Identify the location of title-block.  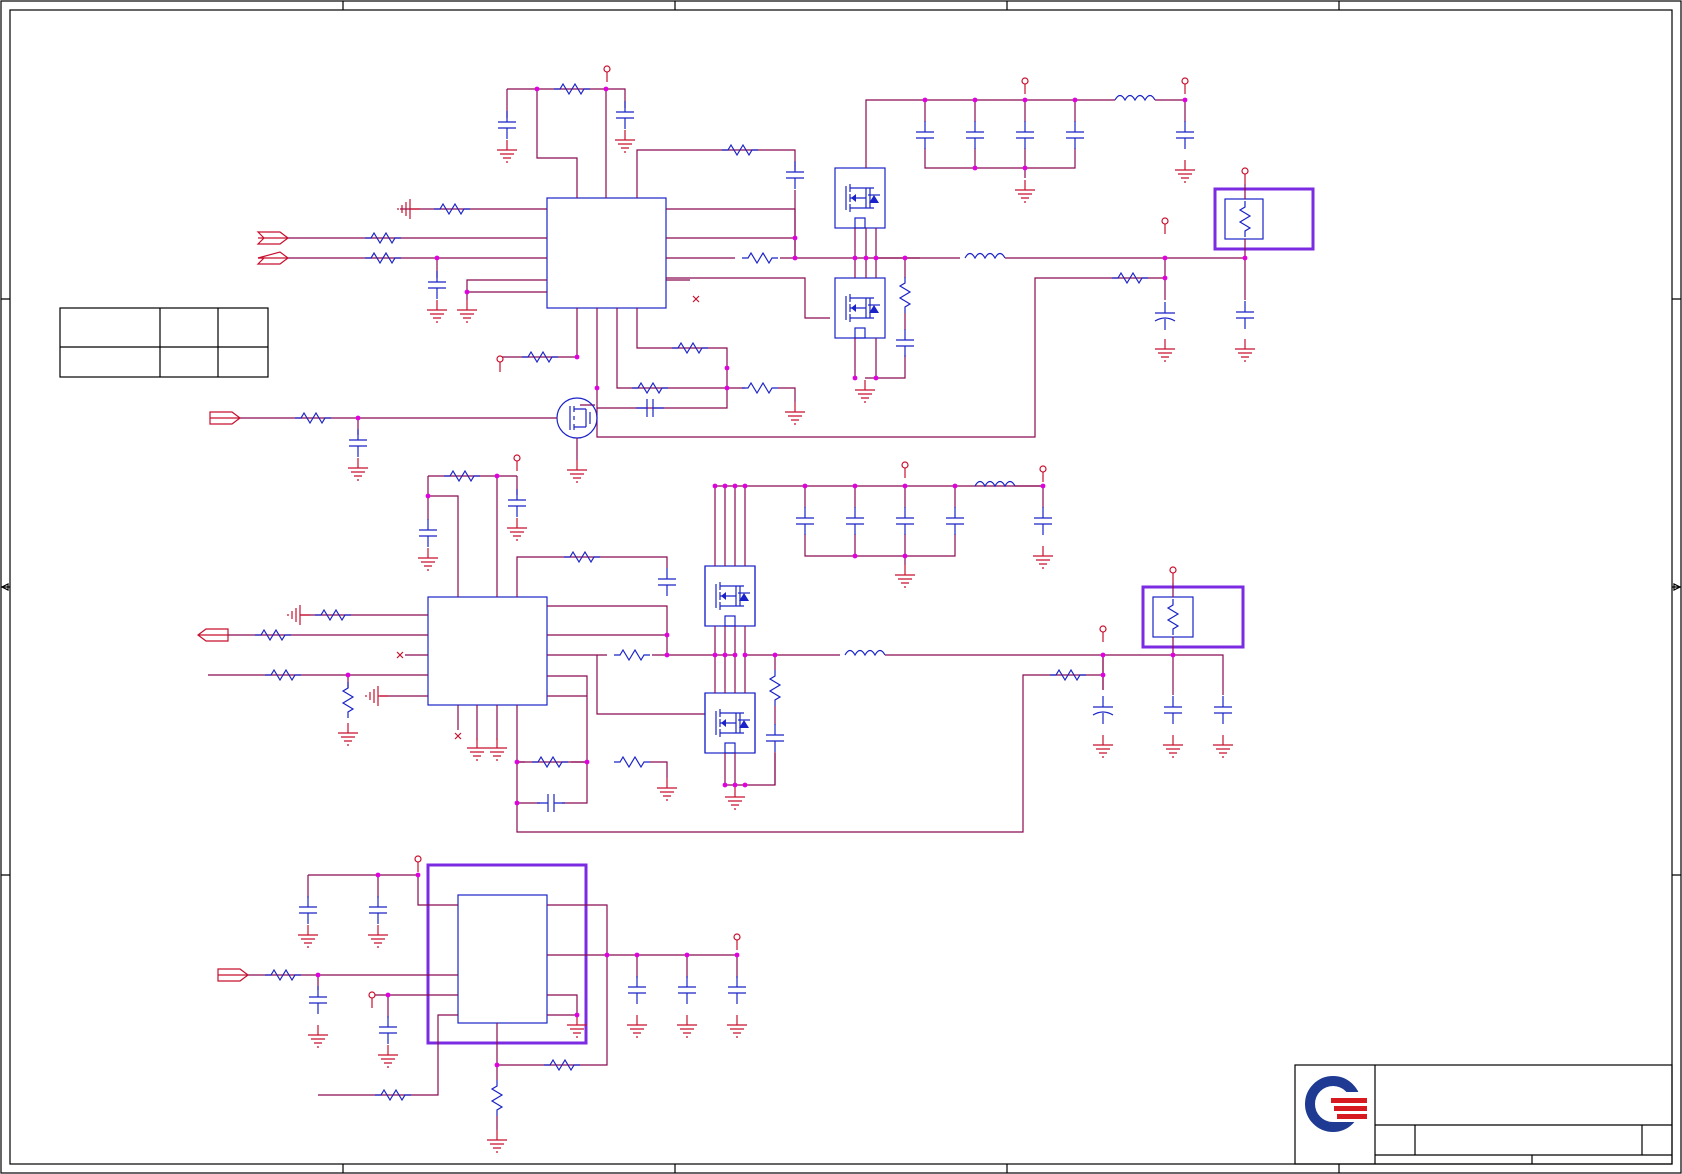
(1483, 1114).